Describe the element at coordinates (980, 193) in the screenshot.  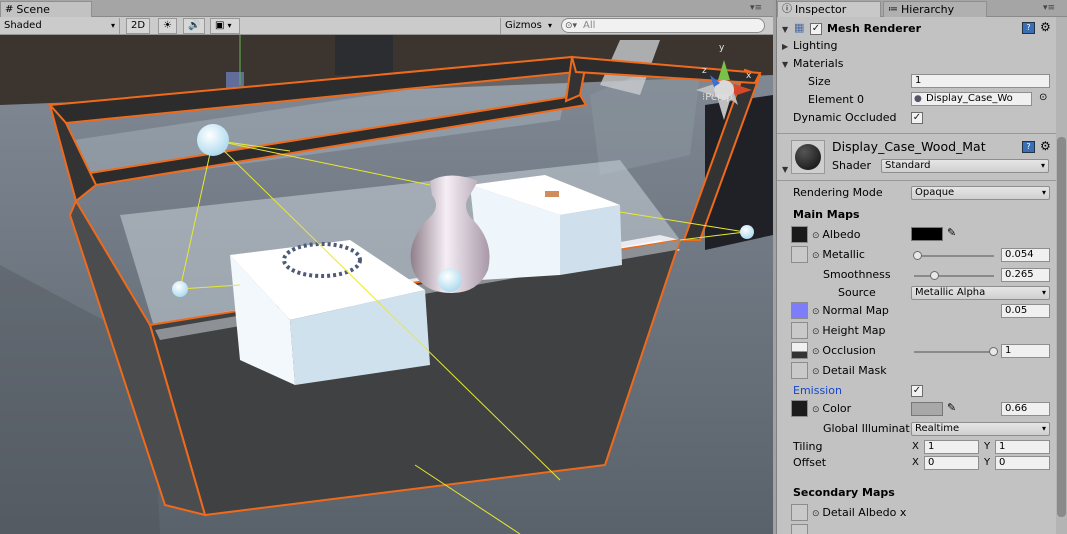
I see `rendering-mode-dropdown: Opaque ▾` at that location.